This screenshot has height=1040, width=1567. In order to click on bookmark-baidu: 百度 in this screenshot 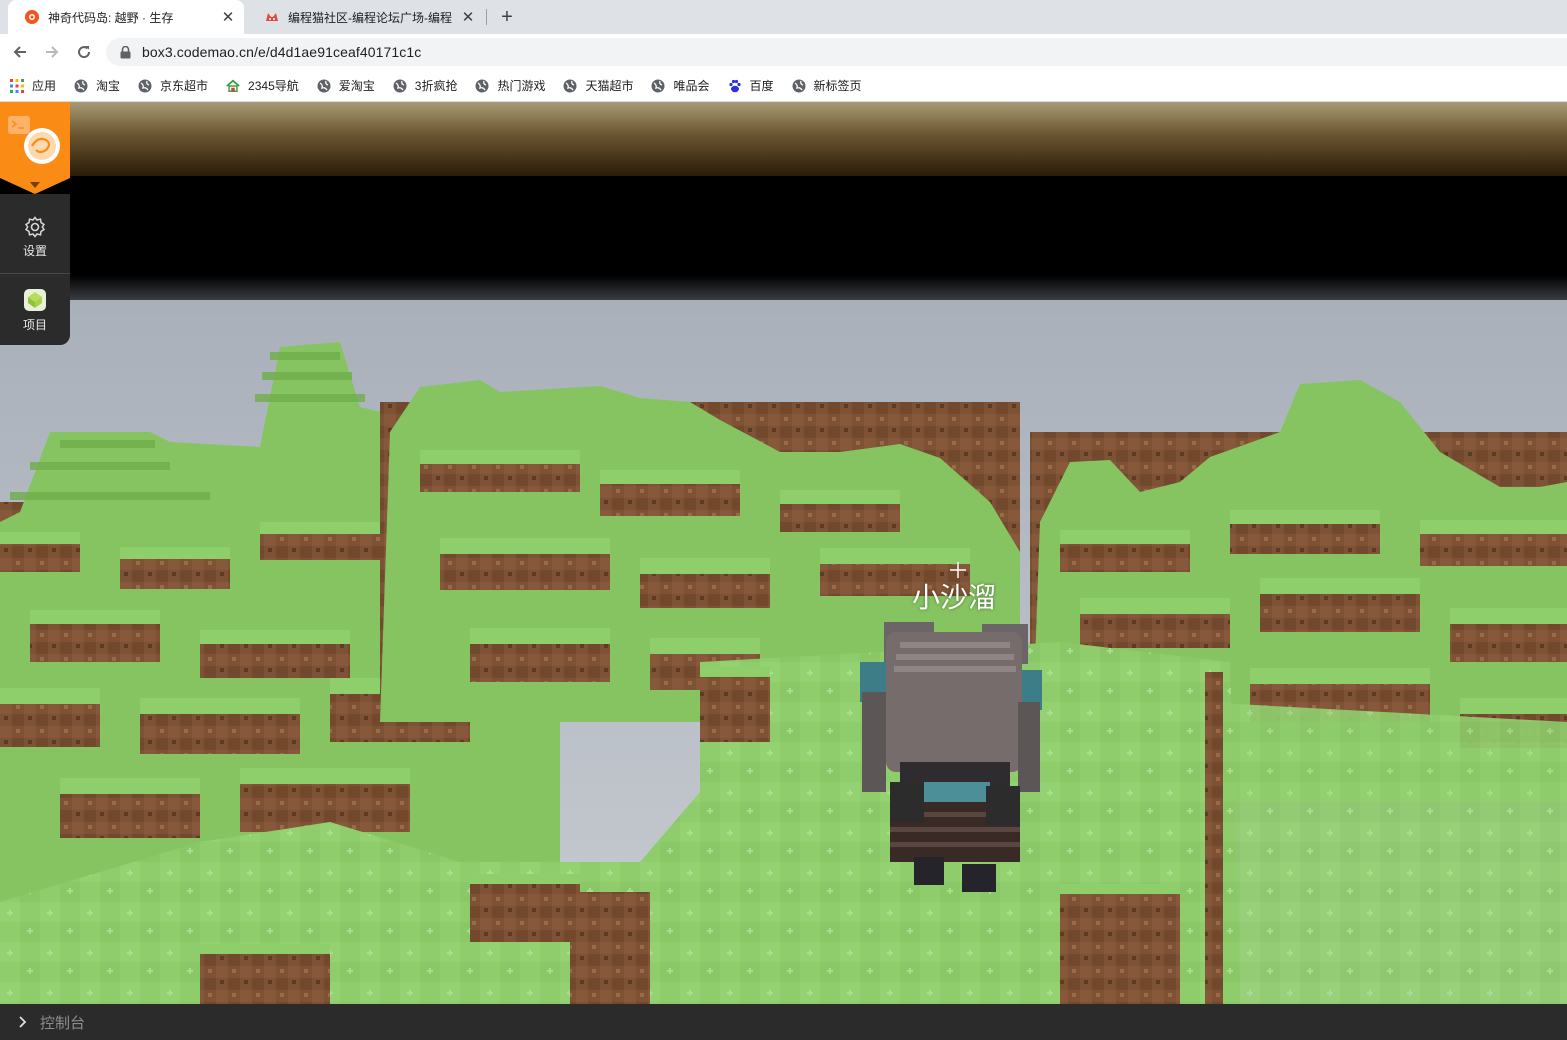, I will do `click(750, 86)`.